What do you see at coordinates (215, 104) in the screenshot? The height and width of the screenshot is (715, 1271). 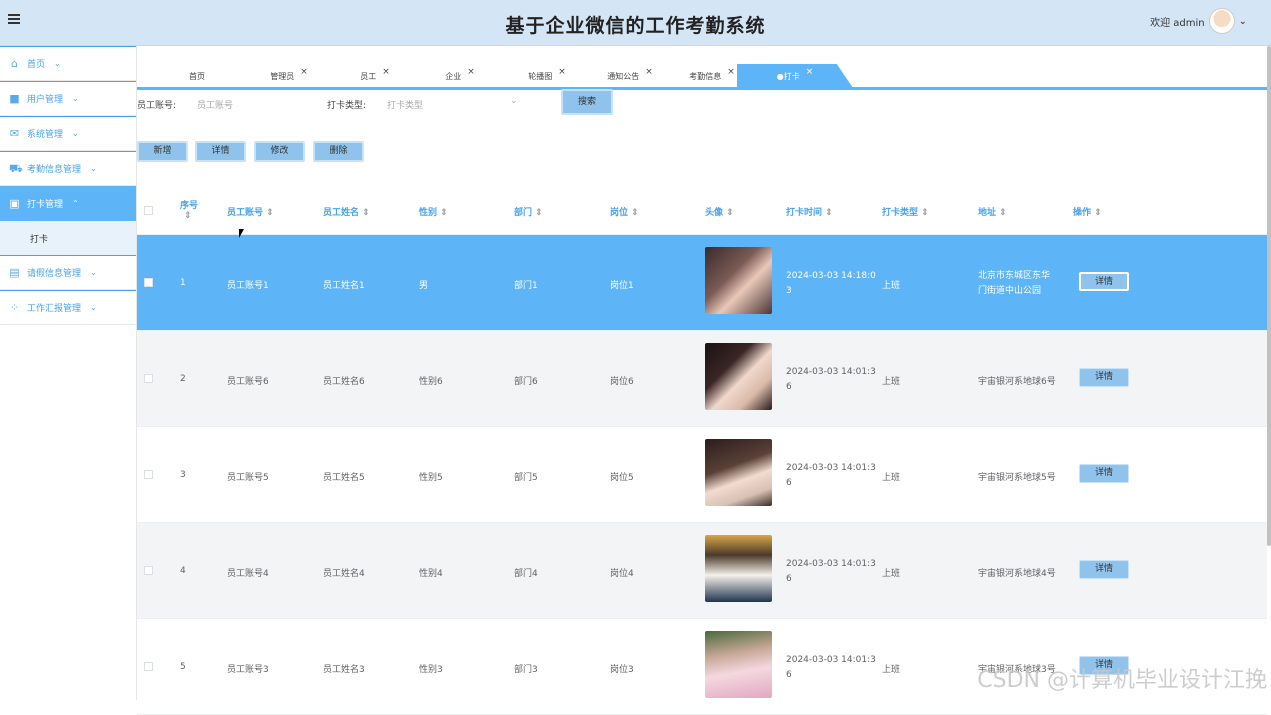 I see `employee-account-input: 员工账号` at bounding box center [215, 104].